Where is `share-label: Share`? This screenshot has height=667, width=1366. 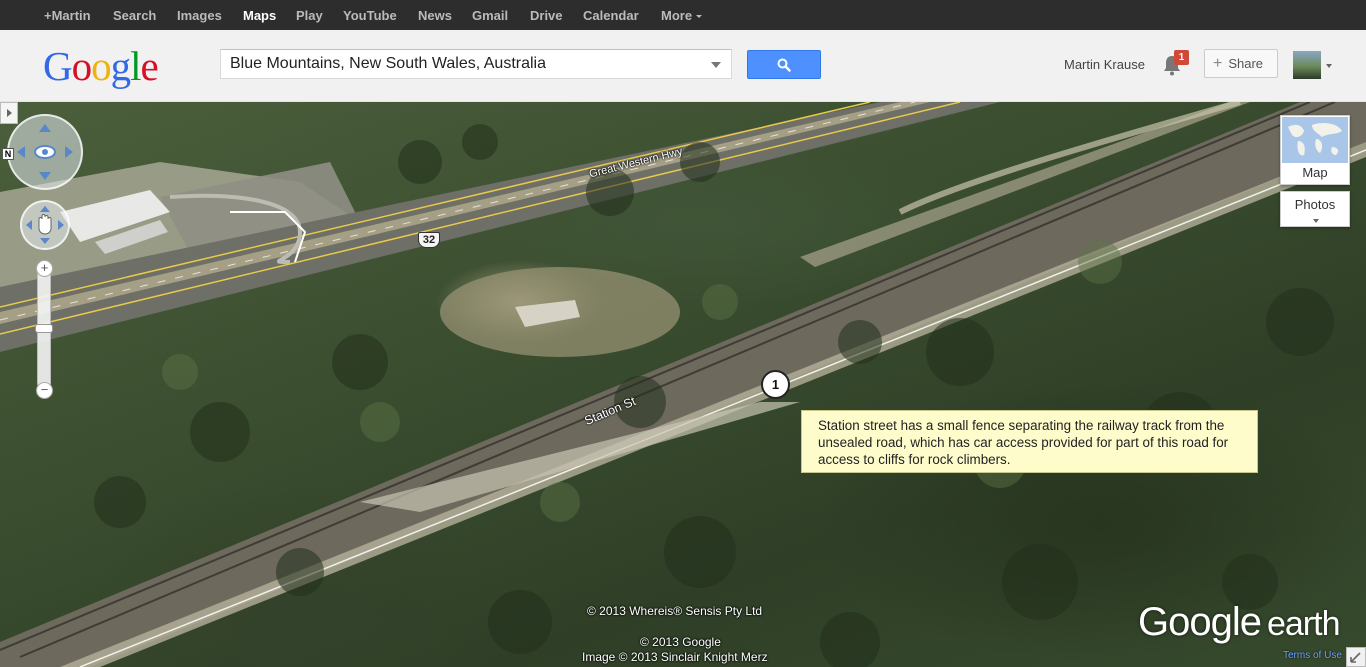
share-label: Share is located at coordinates (1246, 63).